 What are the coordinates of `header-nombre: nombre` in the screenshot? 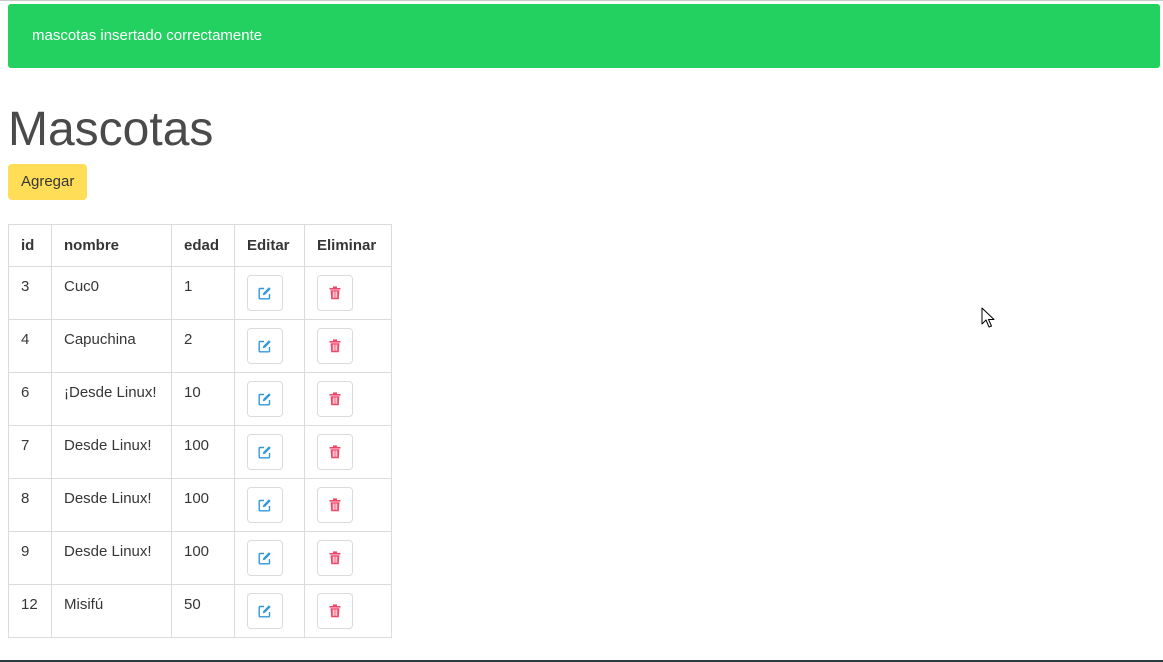 It's located at (111, 245).